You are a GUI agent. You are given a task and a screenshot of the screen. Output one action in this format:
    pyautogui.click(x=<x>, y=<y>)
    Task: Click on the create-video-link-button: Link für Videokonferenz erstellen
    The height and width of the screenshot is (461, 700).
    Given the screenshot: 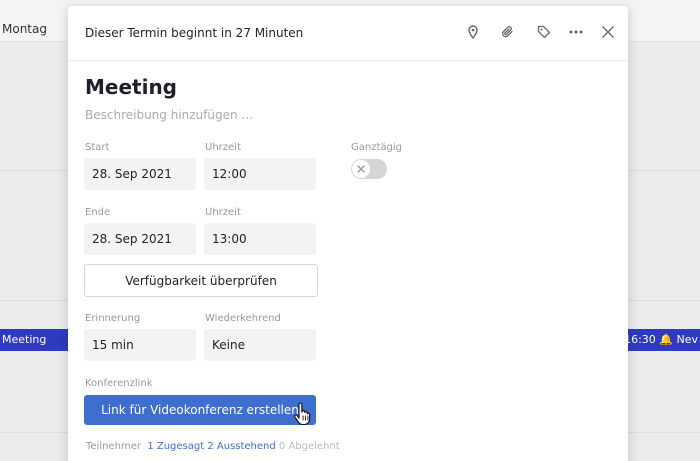 What is the action you would take?
    pyautogui.click(x=200, y=410)
    